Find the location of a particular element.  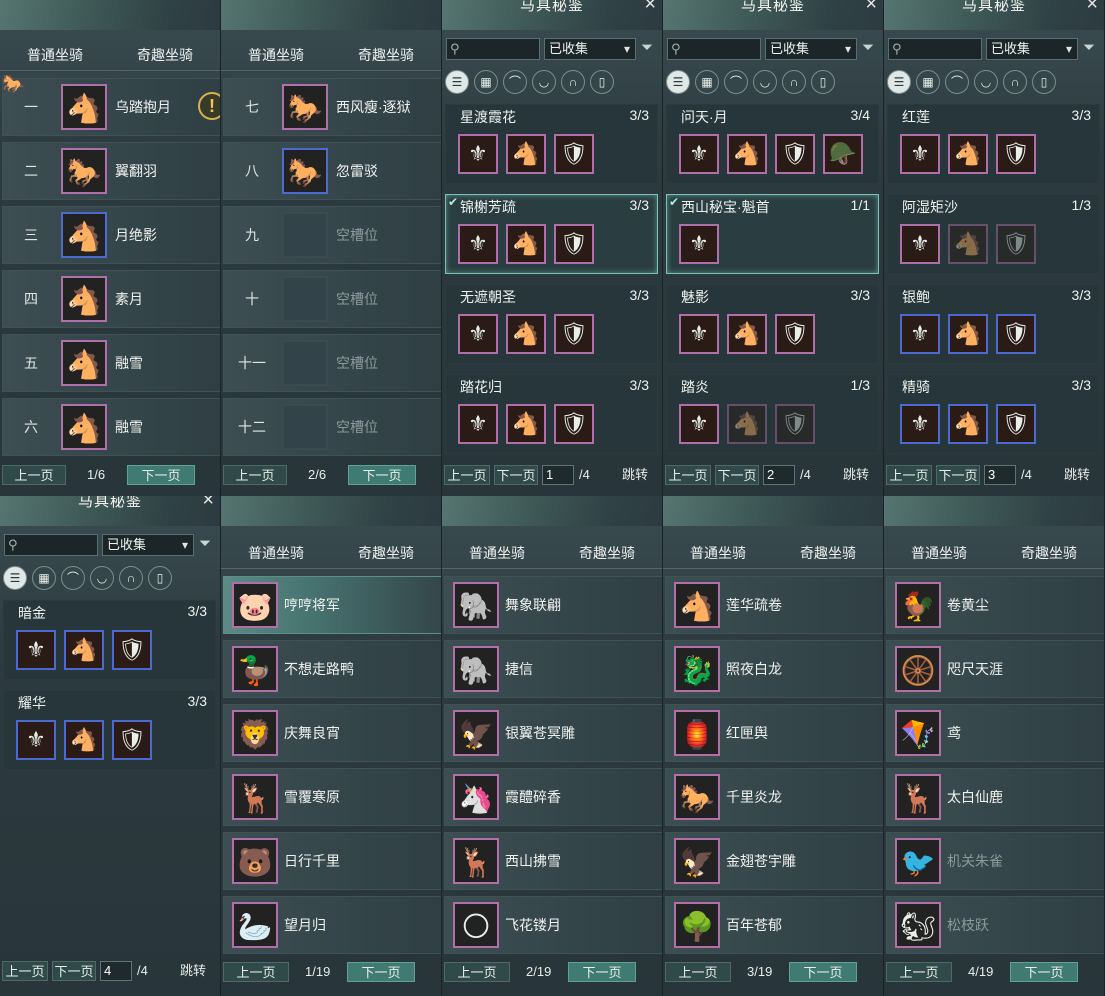

saddle-set-card: ✔ 西山秘宝·魁首 1/1 ⚜ is located at coordinates (772, 234).